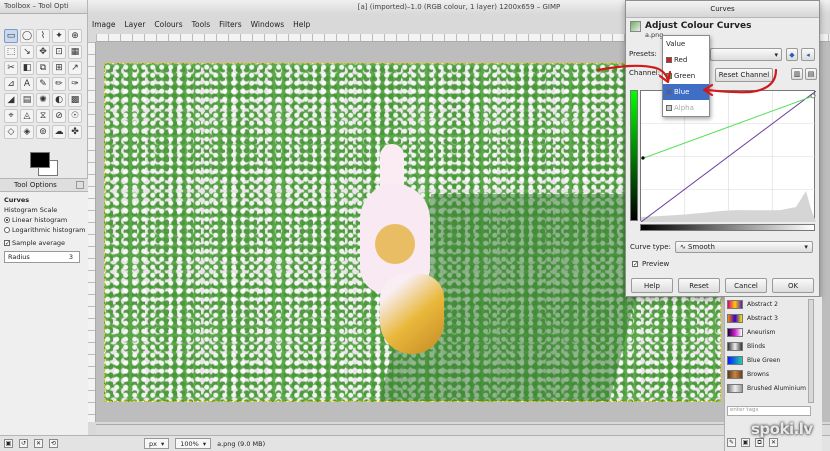 This screenshot has height=451, width=830. I want to click on menu-image: Image, so click(104, 24).